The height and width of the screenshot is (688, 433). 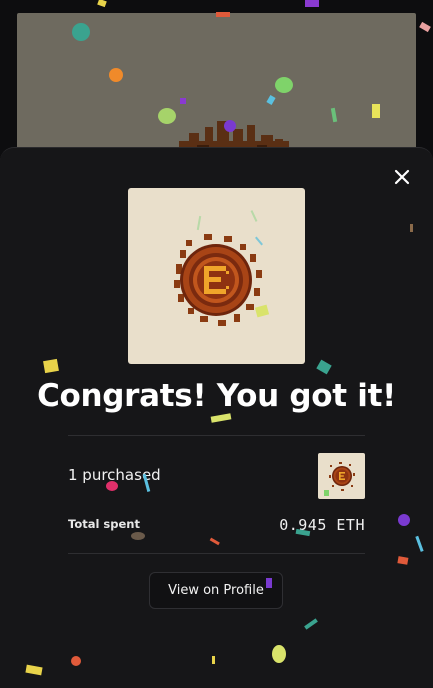 I want to click on close-icon, so click(x=402, y=177).